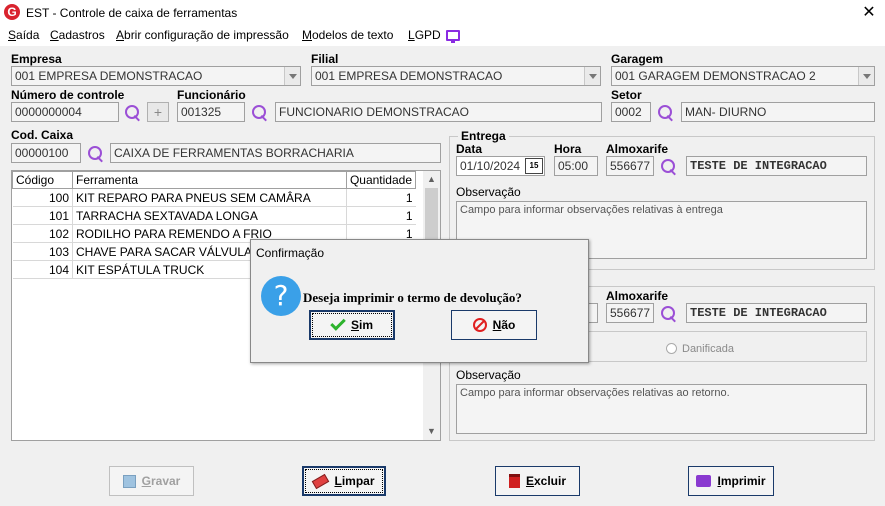 The width and height of the screenshot is (885, 506). I want to click on nao-label: Não, so click(504, 325).